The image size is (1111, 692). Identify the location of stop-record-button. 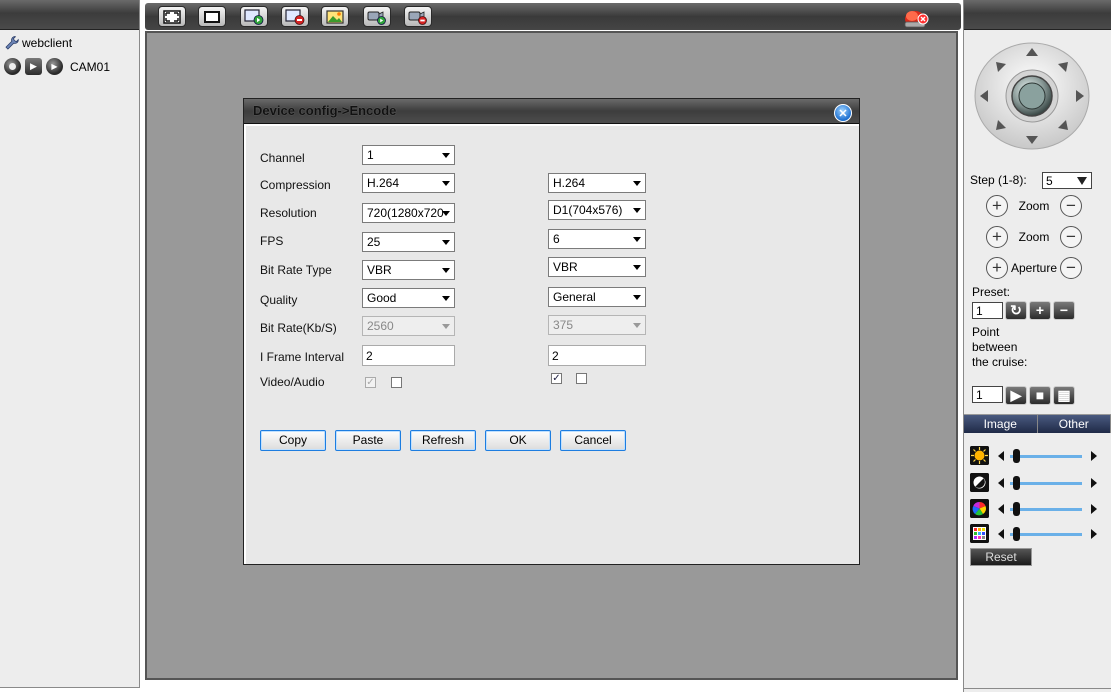
(418, 16).